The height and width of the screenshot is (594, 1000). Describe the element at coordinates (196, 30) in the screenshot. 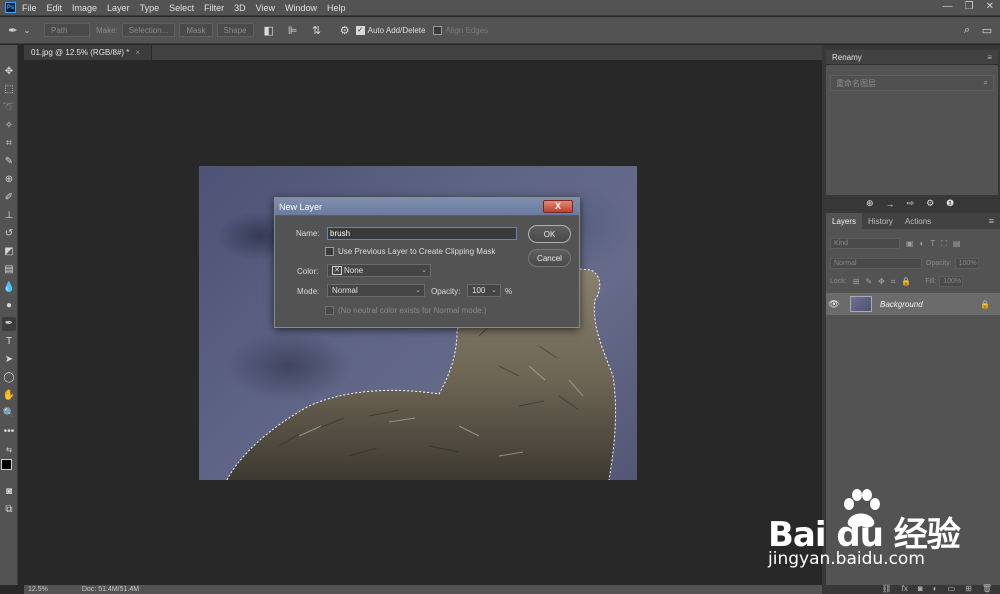

I see `make-mask-button: Mask` at that location.